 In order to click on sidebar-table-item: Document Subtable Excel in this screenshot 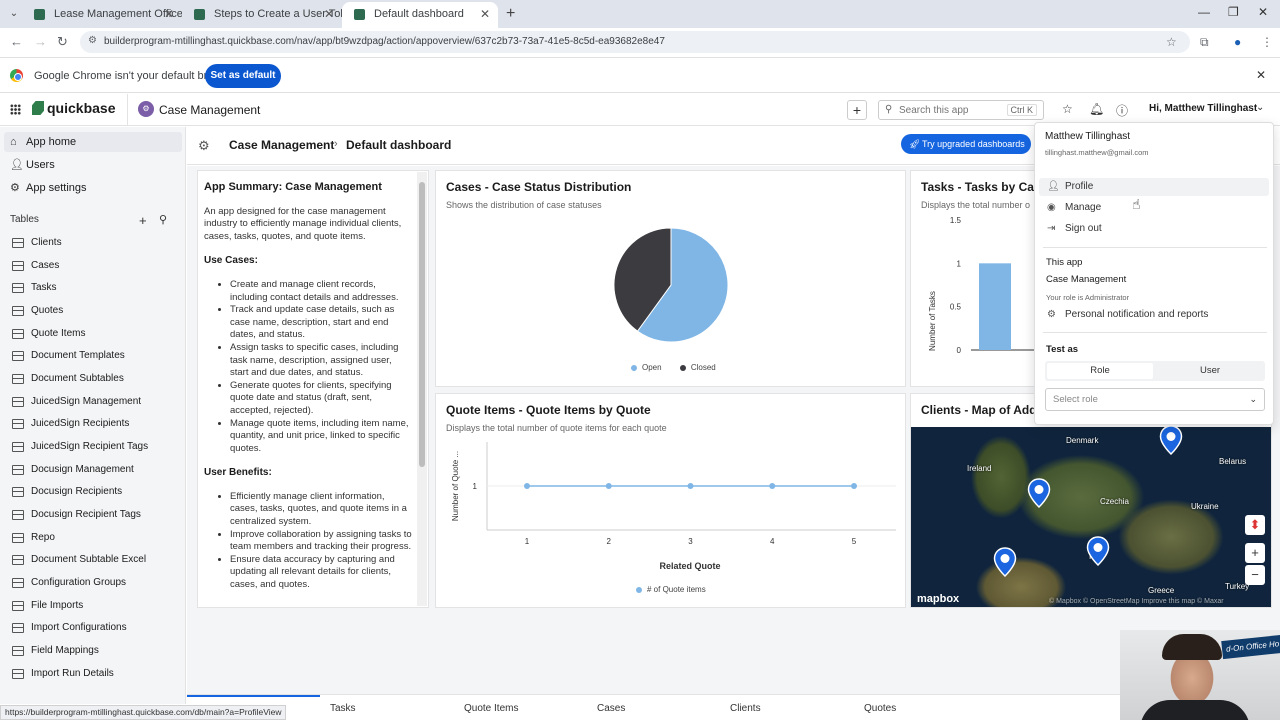, I will do `click(96, 560)`.